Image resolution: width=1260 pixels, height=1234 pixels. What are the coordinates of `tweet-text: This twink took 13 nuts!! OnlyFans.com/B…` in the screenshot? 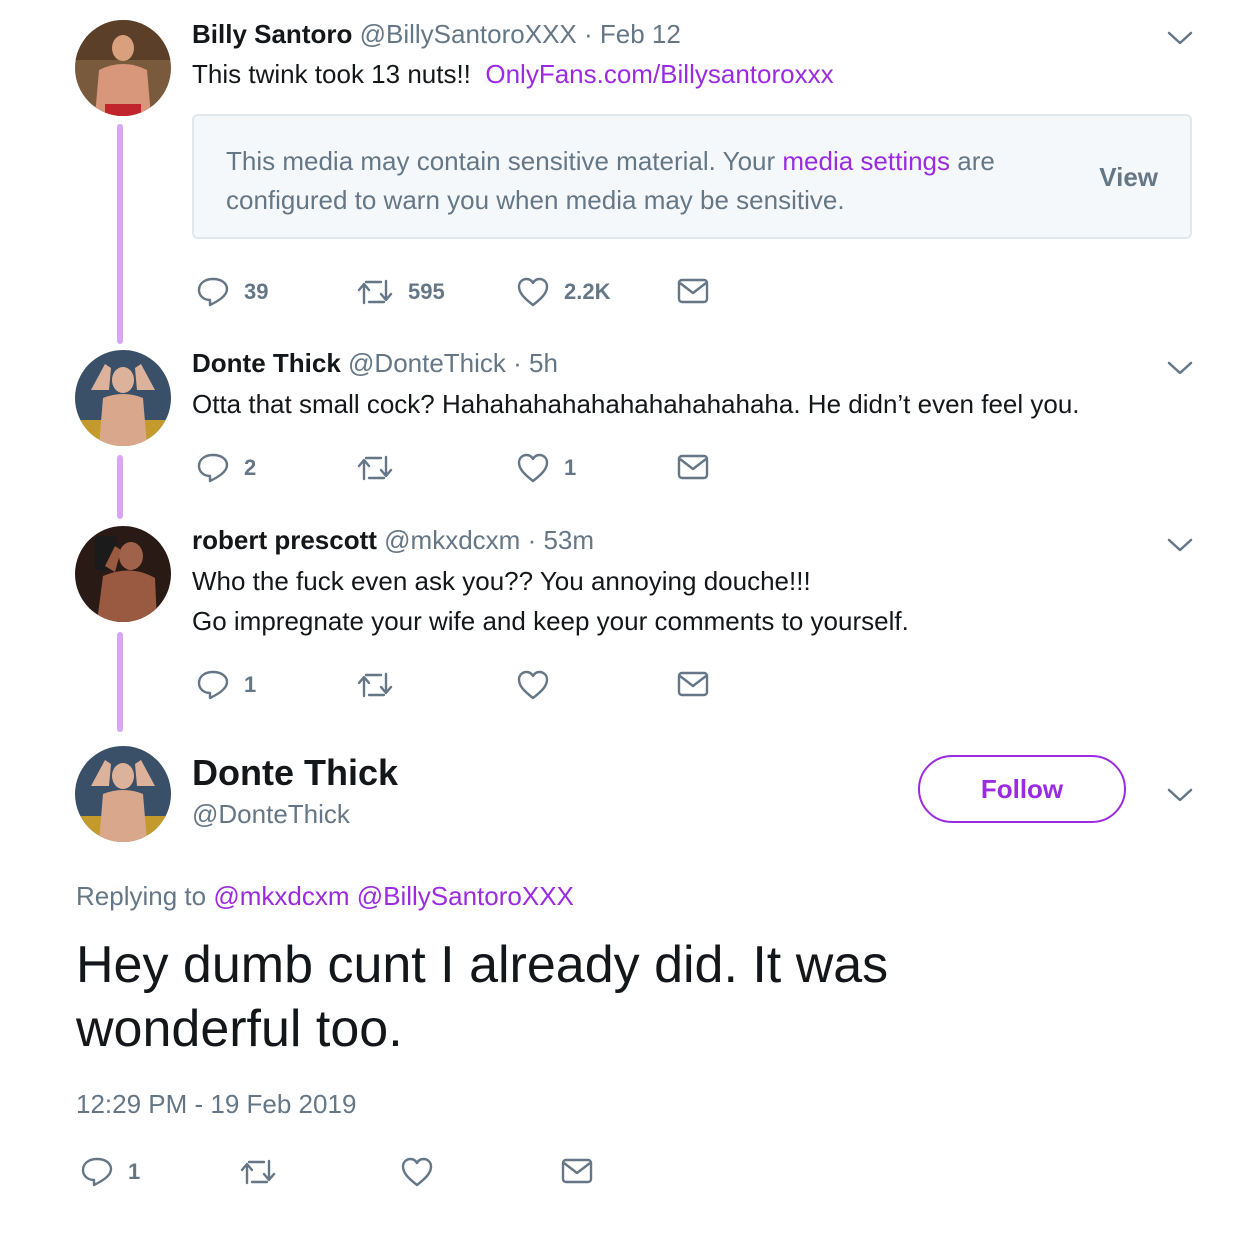 It's located at (513, 74).